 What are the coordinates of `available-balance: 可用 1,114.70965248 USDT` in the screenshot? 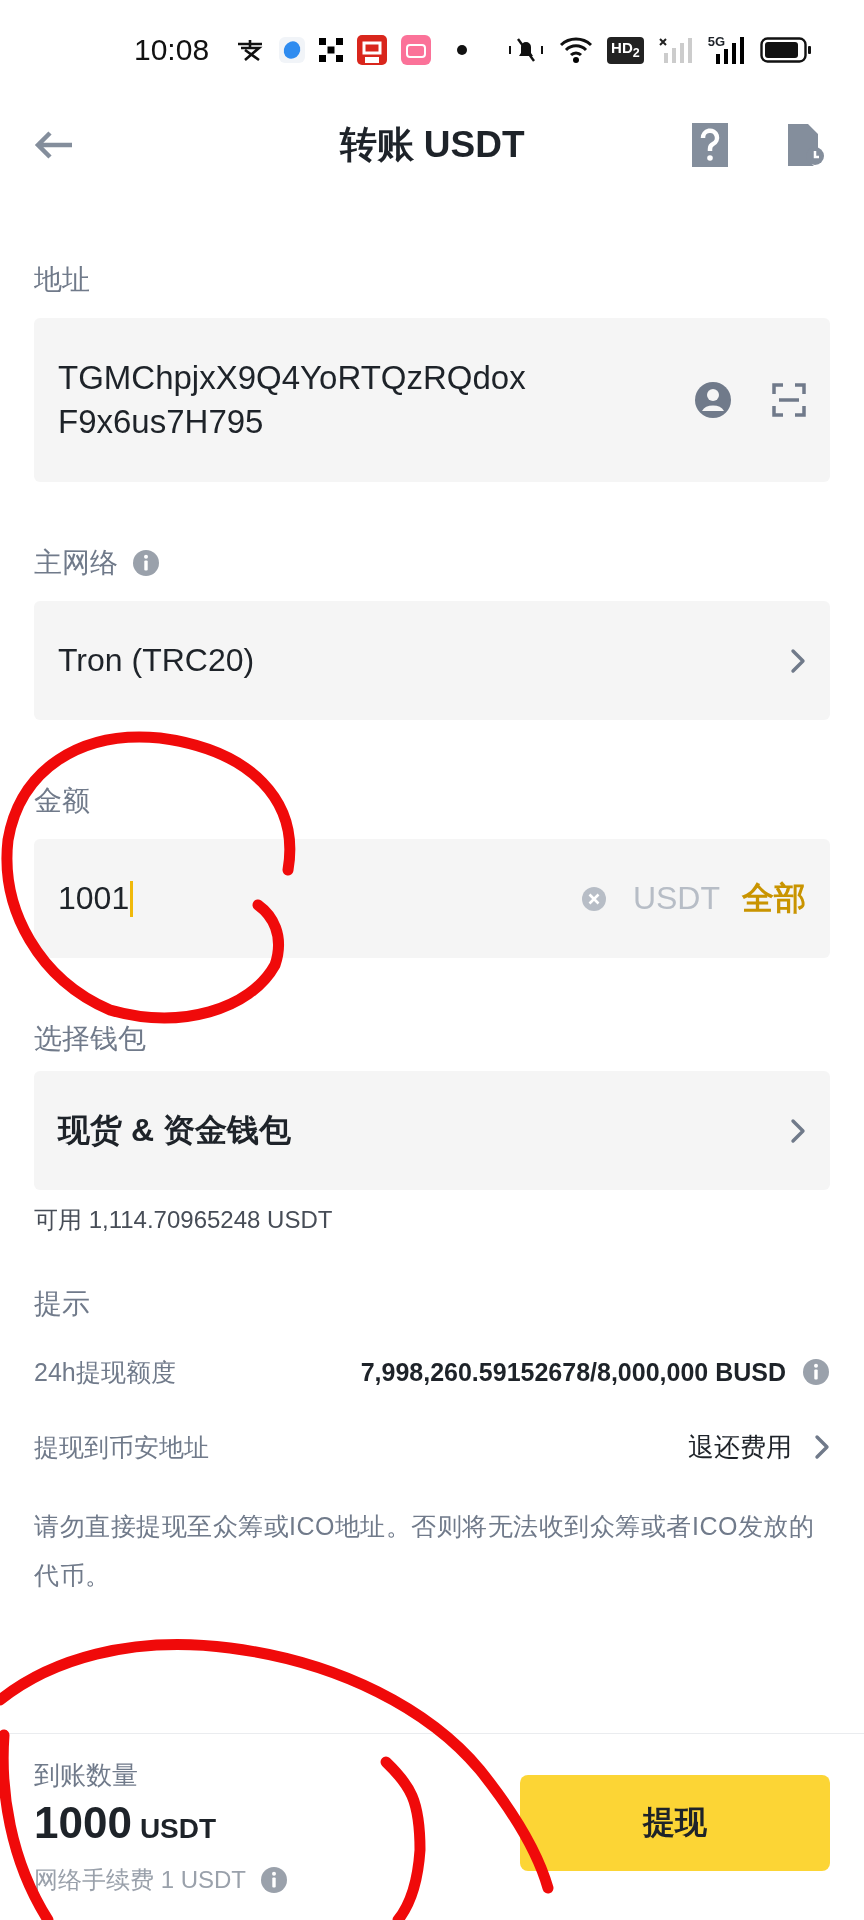 It's located at (183, 1219).